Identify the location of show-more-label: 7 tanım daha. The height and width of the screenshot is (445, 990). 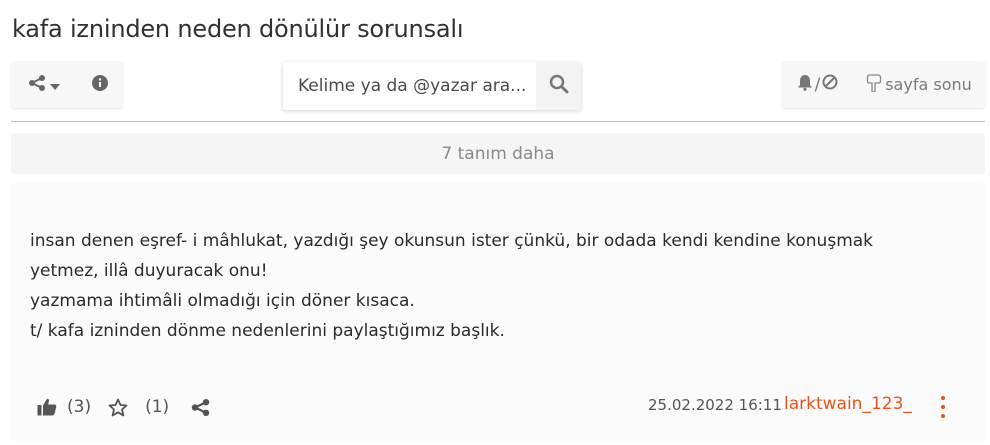
(498, 153).